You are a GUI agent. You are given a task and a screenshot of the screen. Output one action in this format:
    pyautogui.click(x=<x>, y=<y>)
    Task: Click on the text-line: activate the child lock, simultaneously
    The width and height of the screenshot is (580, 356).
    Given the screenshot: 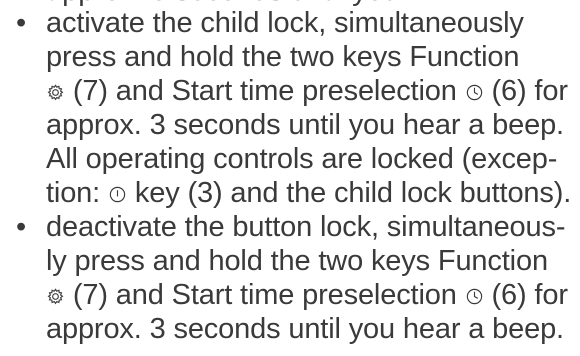 What is the action you would take?
    pyautogui.click(x=285, y=23)
    